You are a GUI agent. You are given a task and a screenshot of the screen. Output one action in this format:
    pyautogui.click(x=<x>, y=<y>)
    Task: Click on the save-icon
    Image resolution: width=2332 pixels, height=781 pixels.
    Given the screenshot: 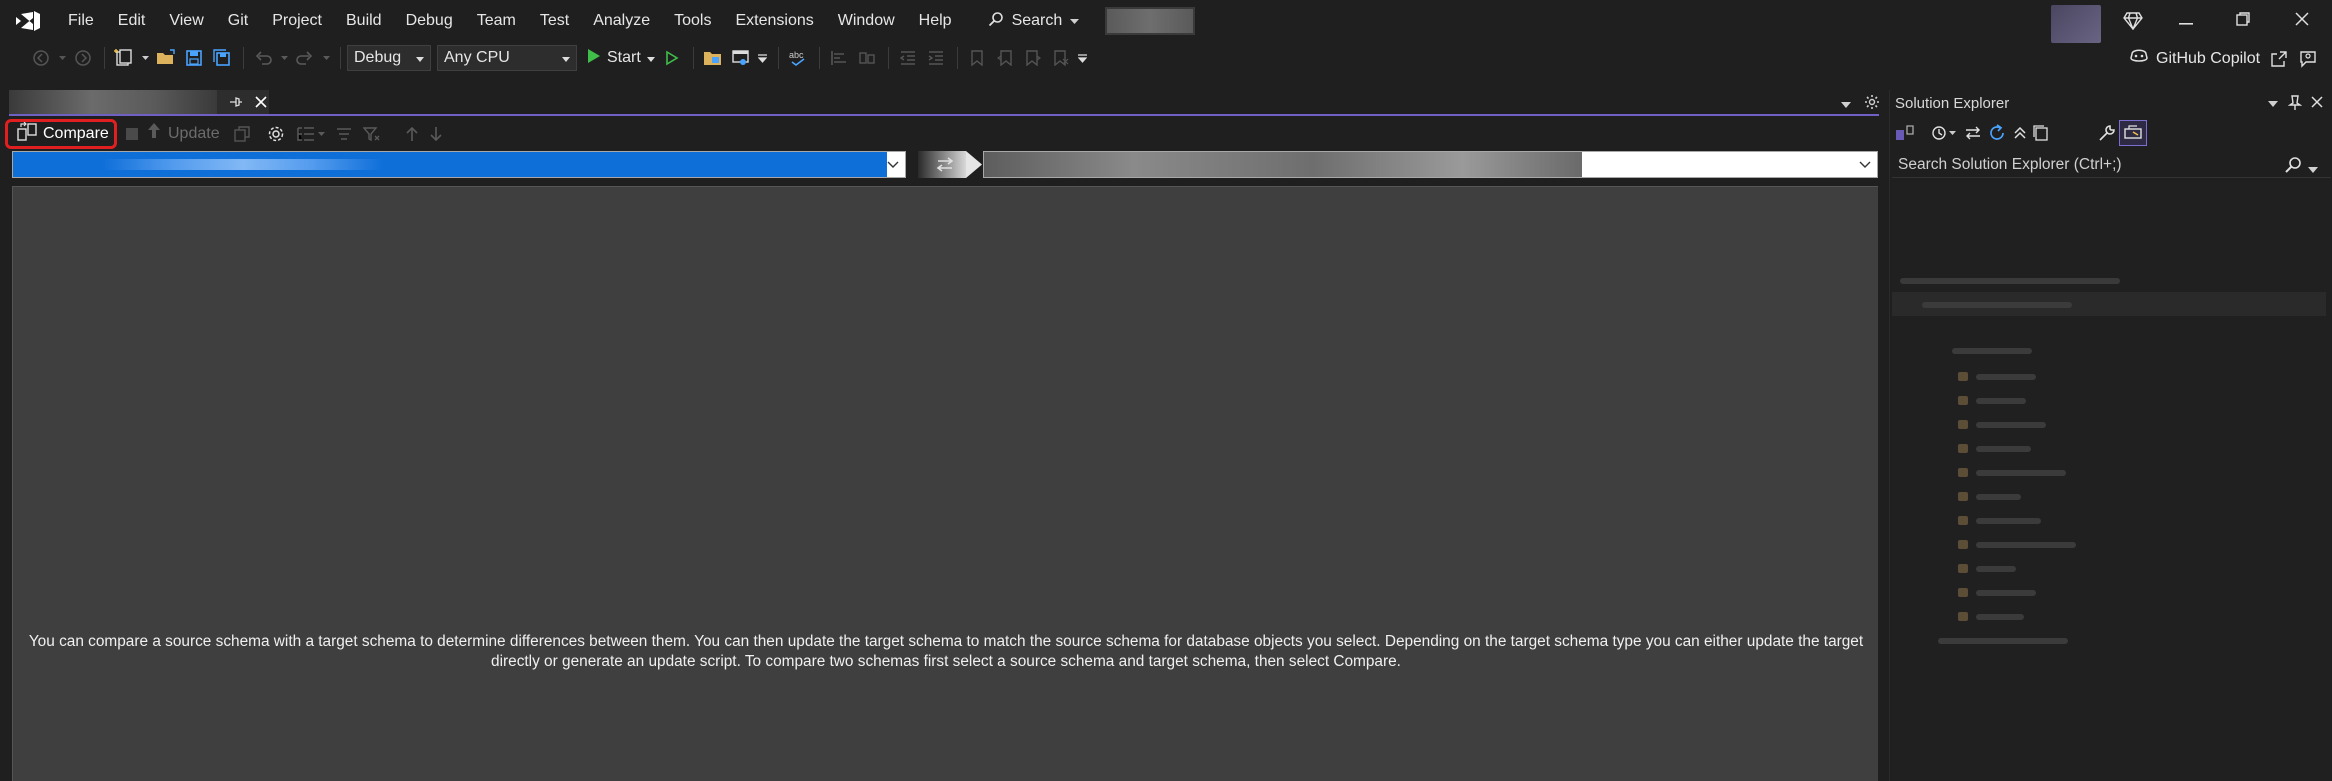 What is the action you would take?
    pyautogui.click(x=194, y=58)
    